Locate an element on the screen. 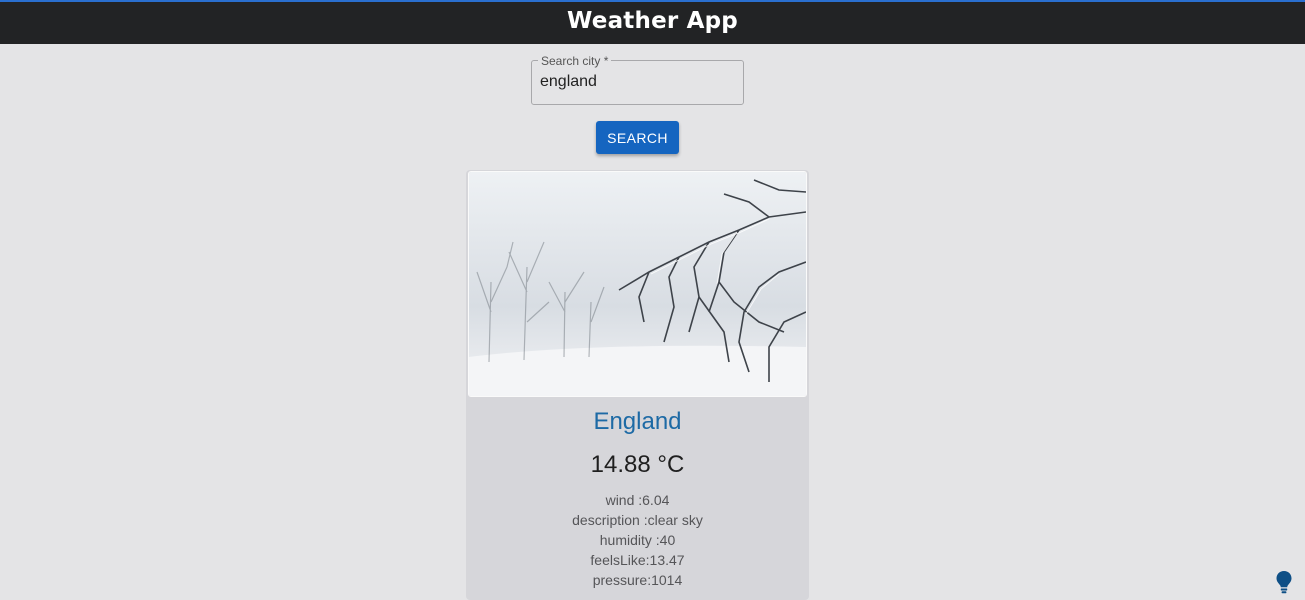 The height and width of the screenshot is (600, 1305). search-city-input is located at coordinates (635, 82).